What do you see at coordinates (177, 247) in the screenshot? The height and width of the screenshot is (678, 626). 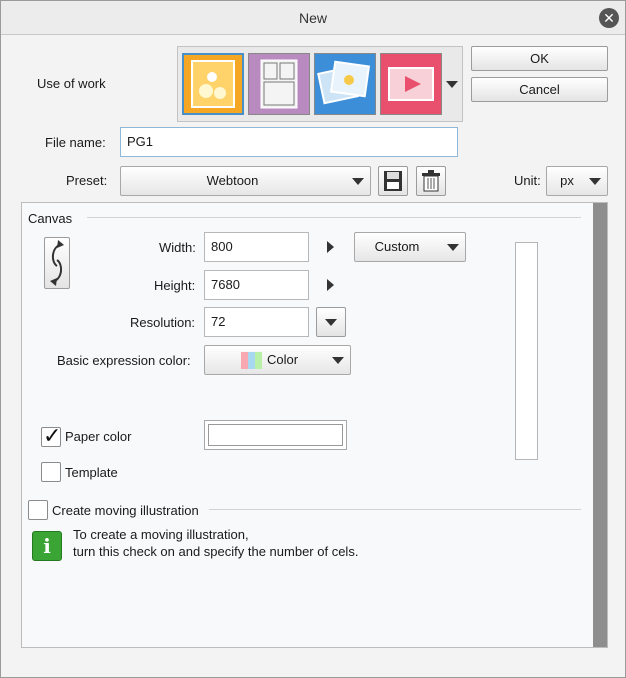 I see `width-label: Width:` at bounding box center [177, 247].